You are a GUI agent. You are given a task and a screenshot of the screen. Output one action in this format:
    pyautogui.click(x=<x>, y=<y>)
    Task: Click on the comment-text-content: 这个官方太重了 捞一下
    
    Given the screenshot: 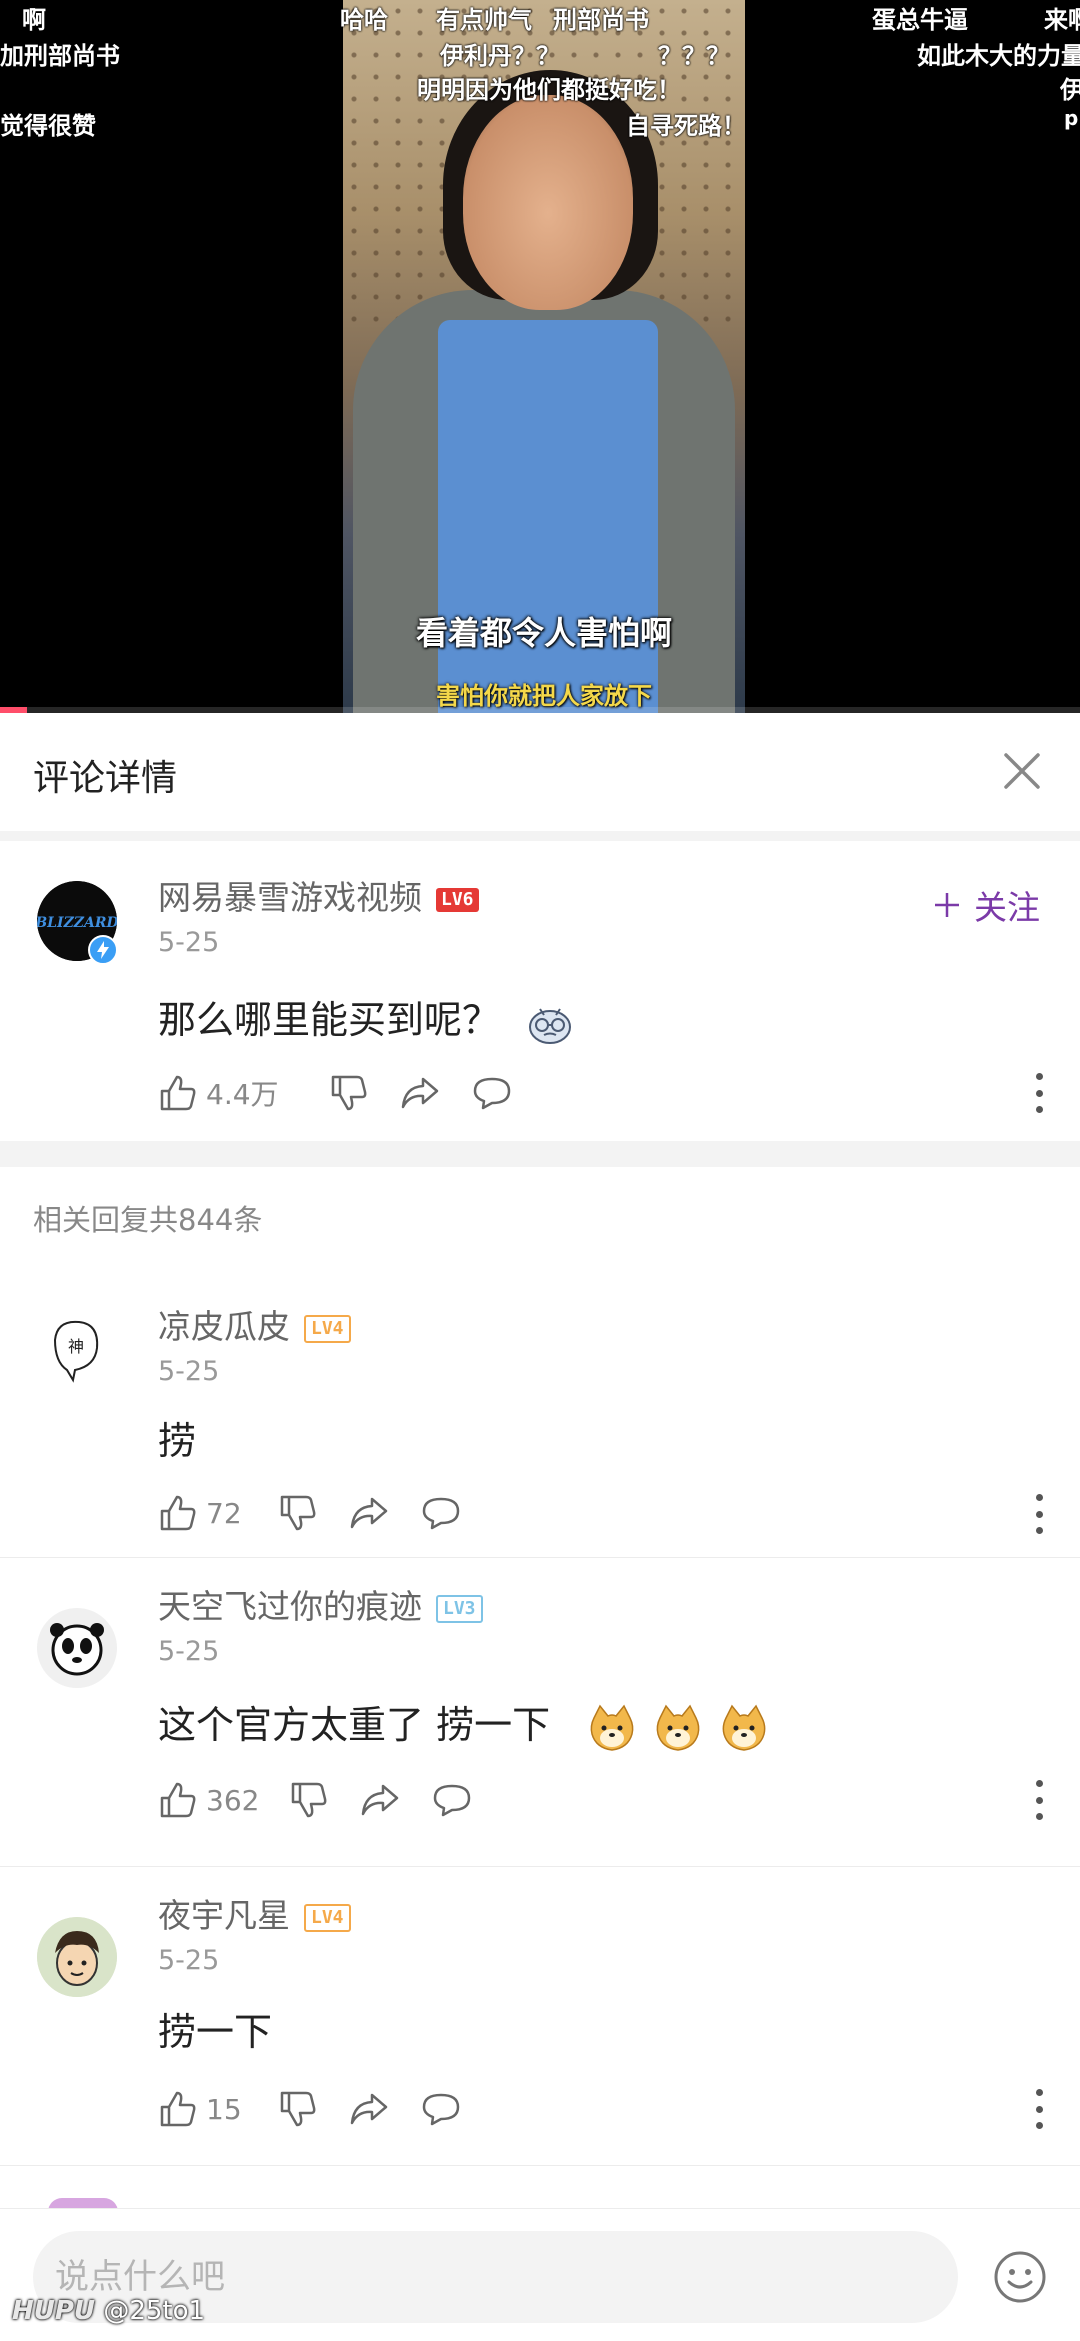 What is the action you would take?
    pyautogui.click(x=354, y=1725)
    